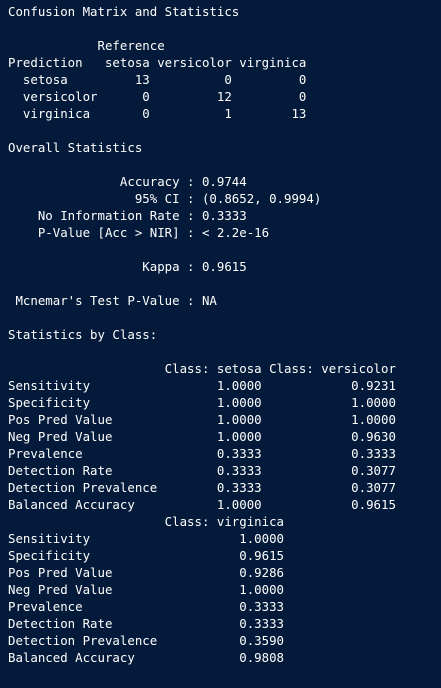  I want to click on class-table-header-1: Class: setosa Class: versicolor, so click(202, 368).